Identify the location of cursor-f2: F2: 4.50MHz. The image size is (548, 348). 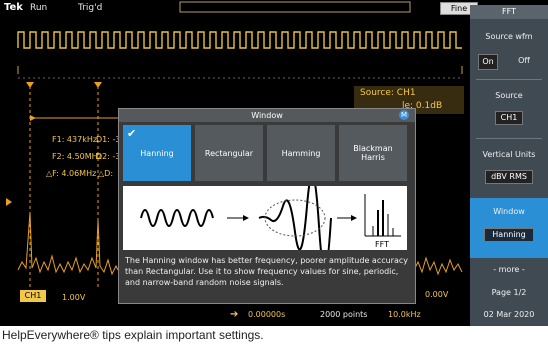
(77, 156).